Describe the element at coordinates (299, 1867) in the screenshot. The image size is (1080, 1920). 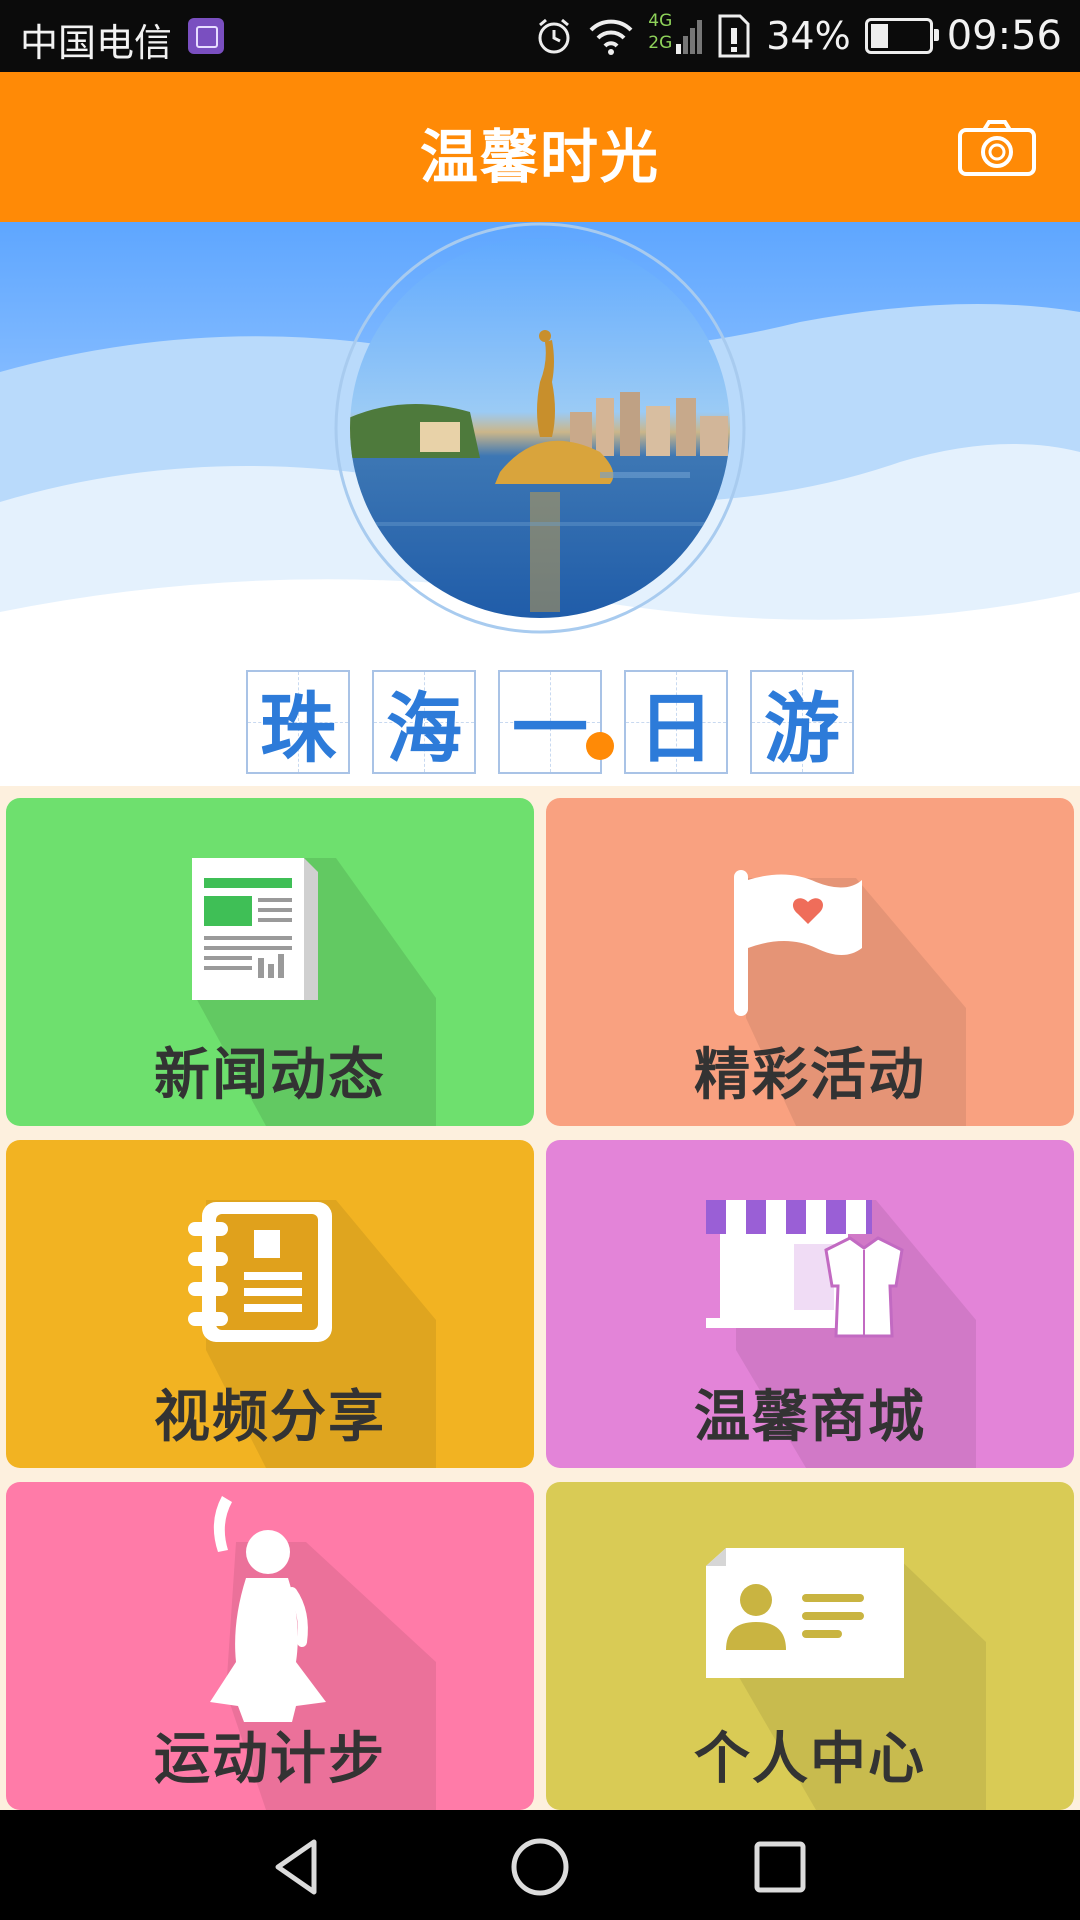
I see `back-icon` at that location.